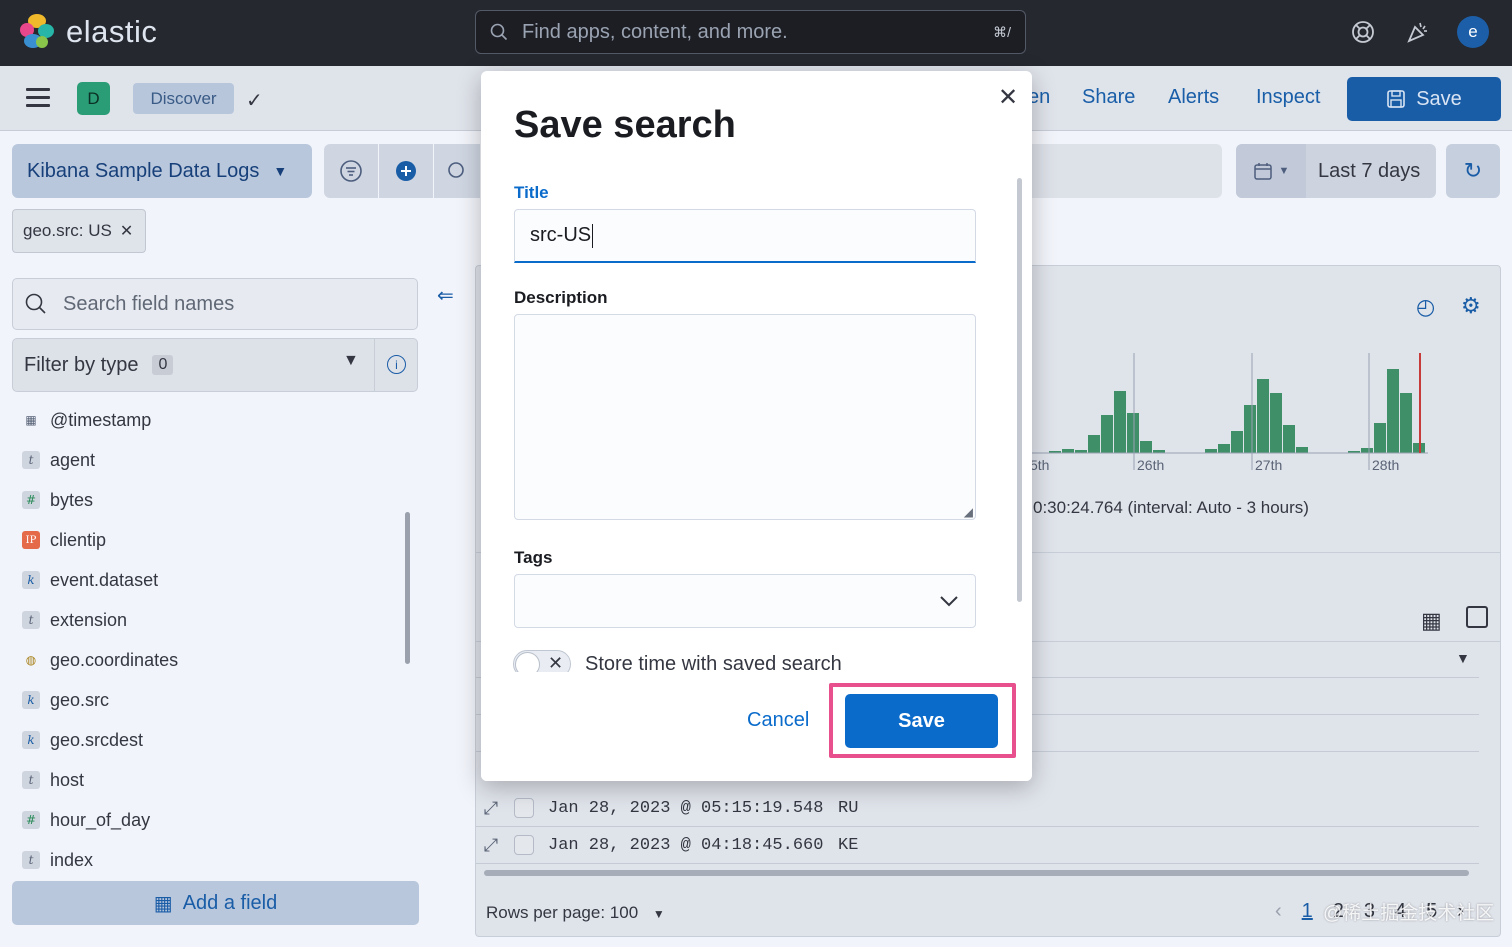 The height and width of the screenshot is (947, 1512). I want to click on chevron-down-icon, so click(949, 601).